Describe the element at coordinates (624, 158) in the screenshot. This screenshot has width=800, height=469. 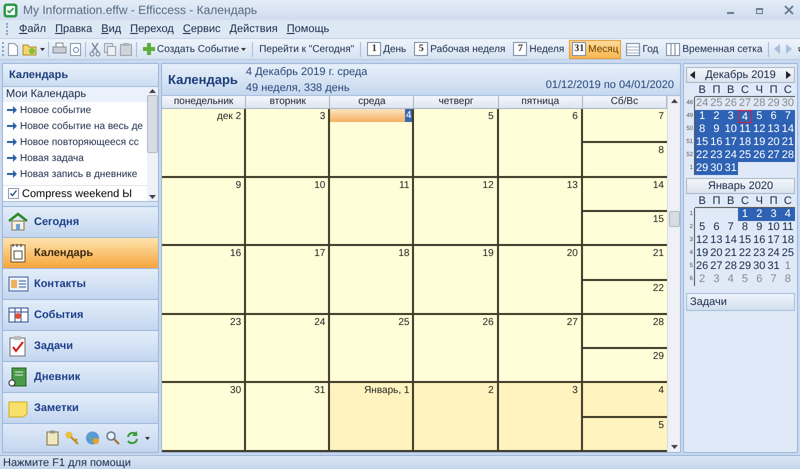
I see `day-cell: 8` at that location.